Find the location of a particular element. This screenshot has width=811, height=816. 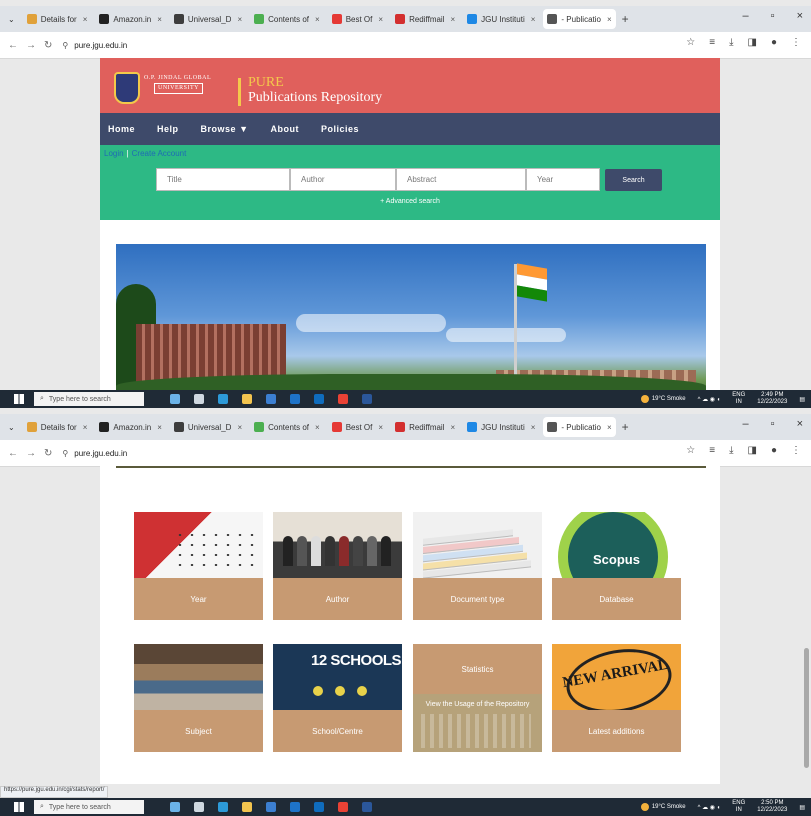

close-window-icon: × is located at coordinates (800, 424).